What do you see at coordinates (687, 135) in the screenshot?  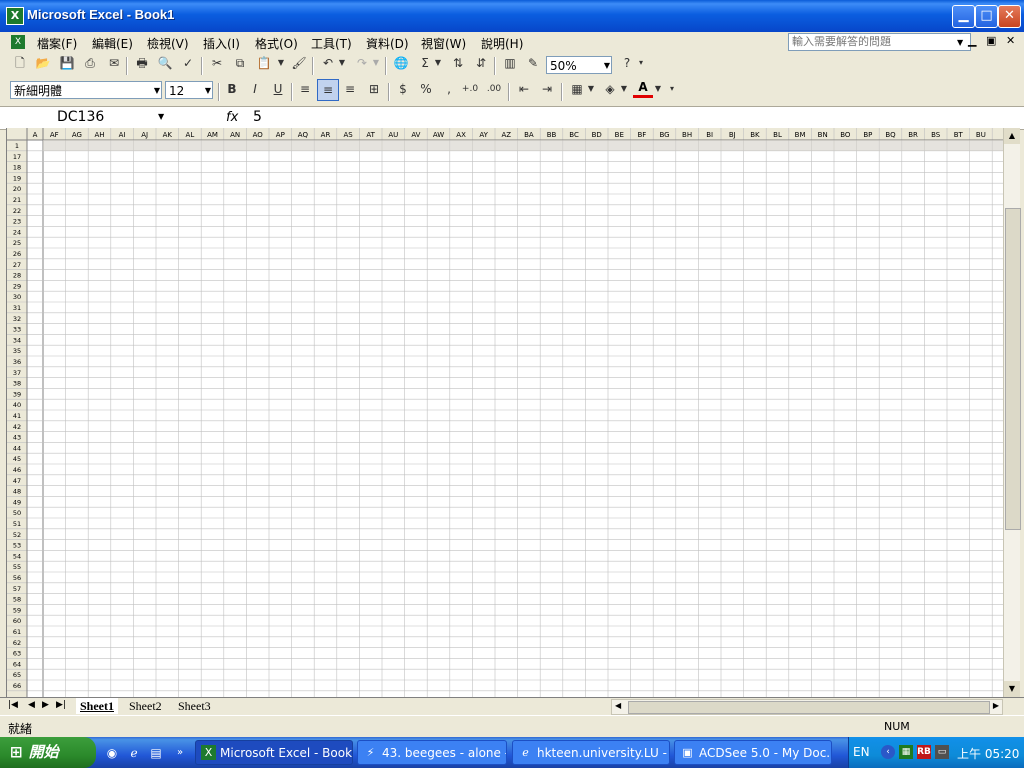 I see `column-header-bh: BH` at bounding box center [687, 135].